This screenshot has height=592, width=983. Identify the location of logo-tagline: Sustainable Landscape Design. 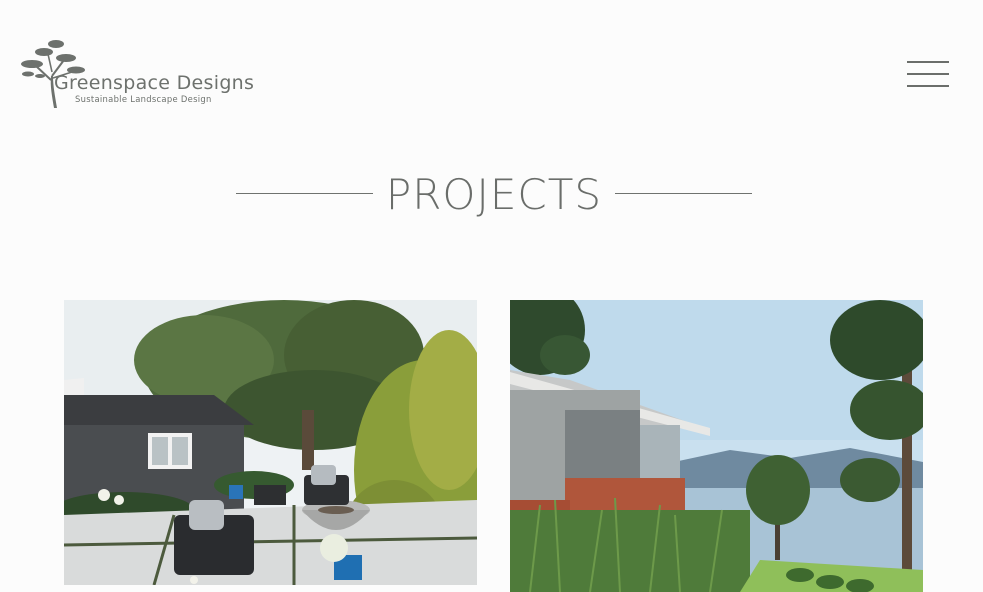
(143, 99).